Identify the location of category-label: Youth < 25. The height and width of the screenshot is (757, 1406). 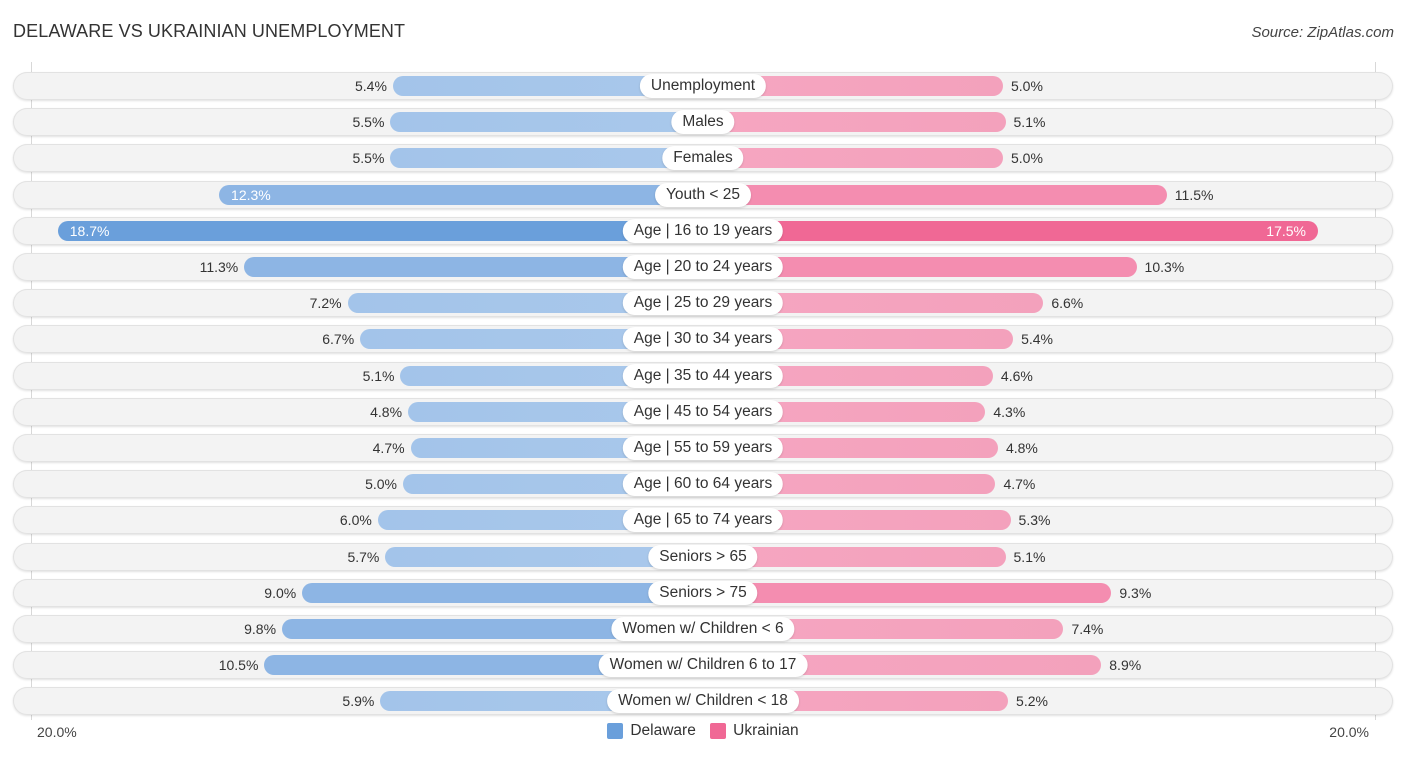
(703, 194).